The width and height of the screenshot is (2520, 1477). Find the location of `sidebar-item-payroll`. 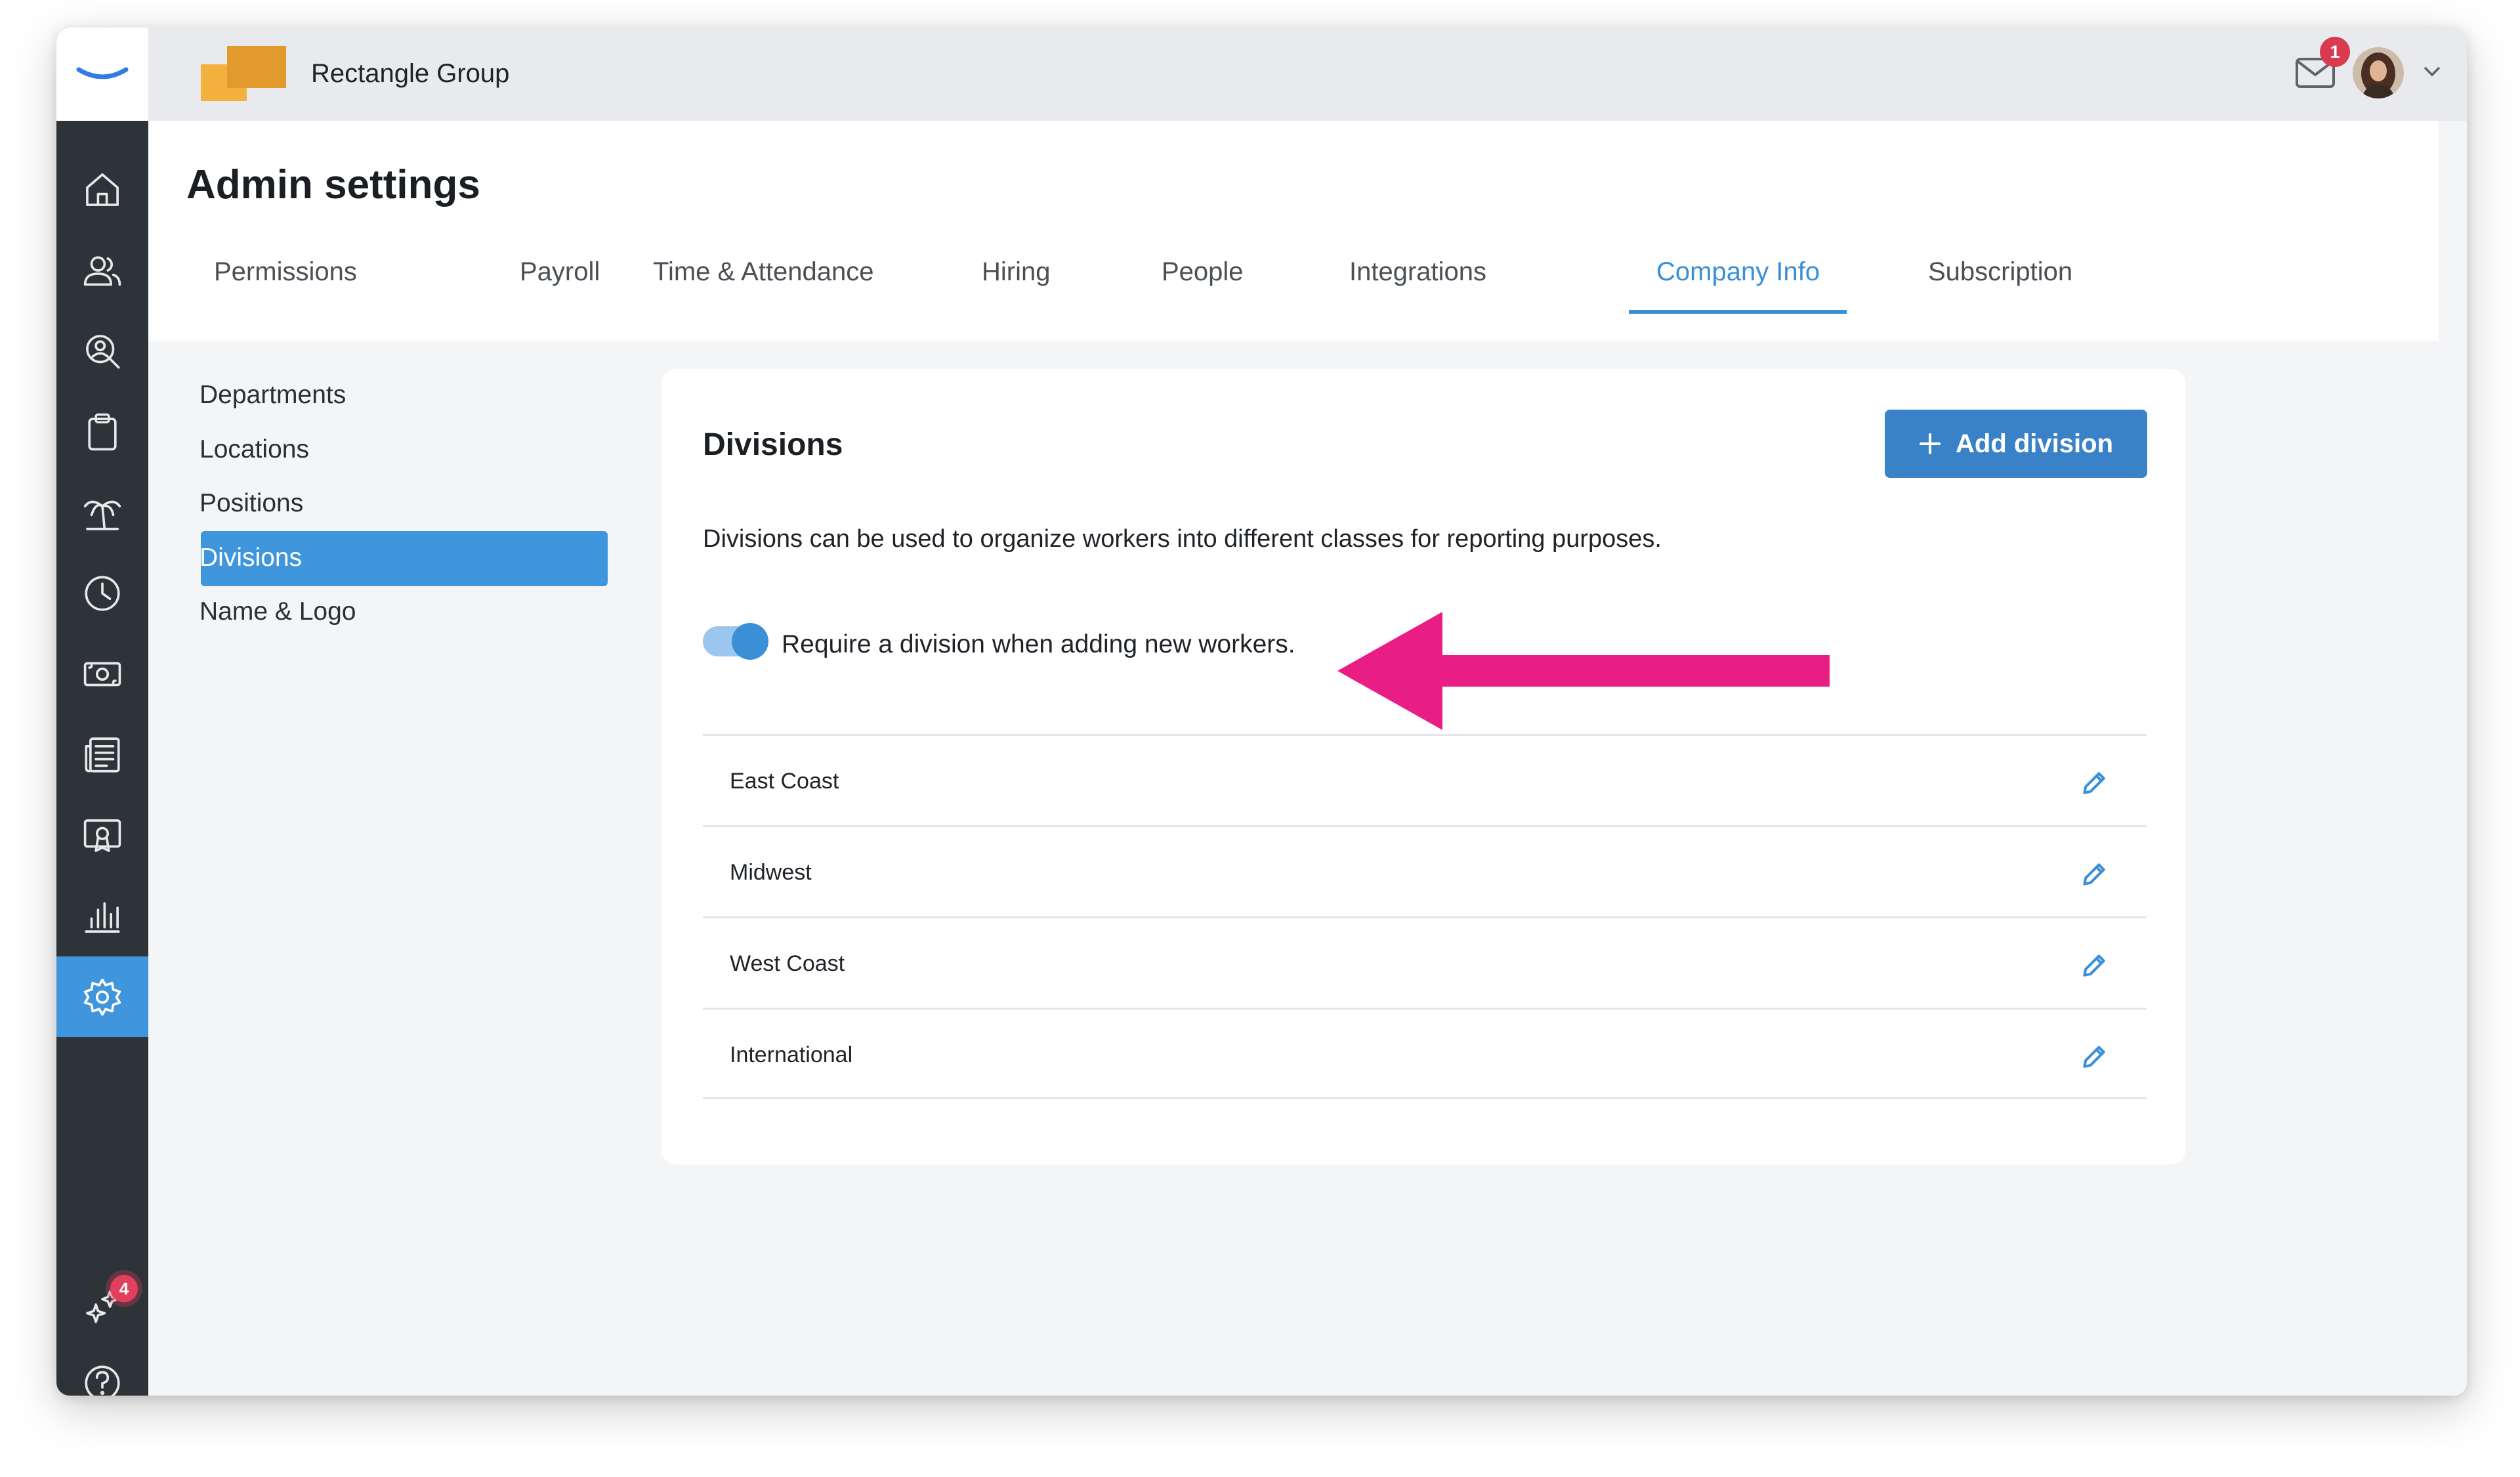

sidebar-item-payroll is located at coordinates (102, 674).